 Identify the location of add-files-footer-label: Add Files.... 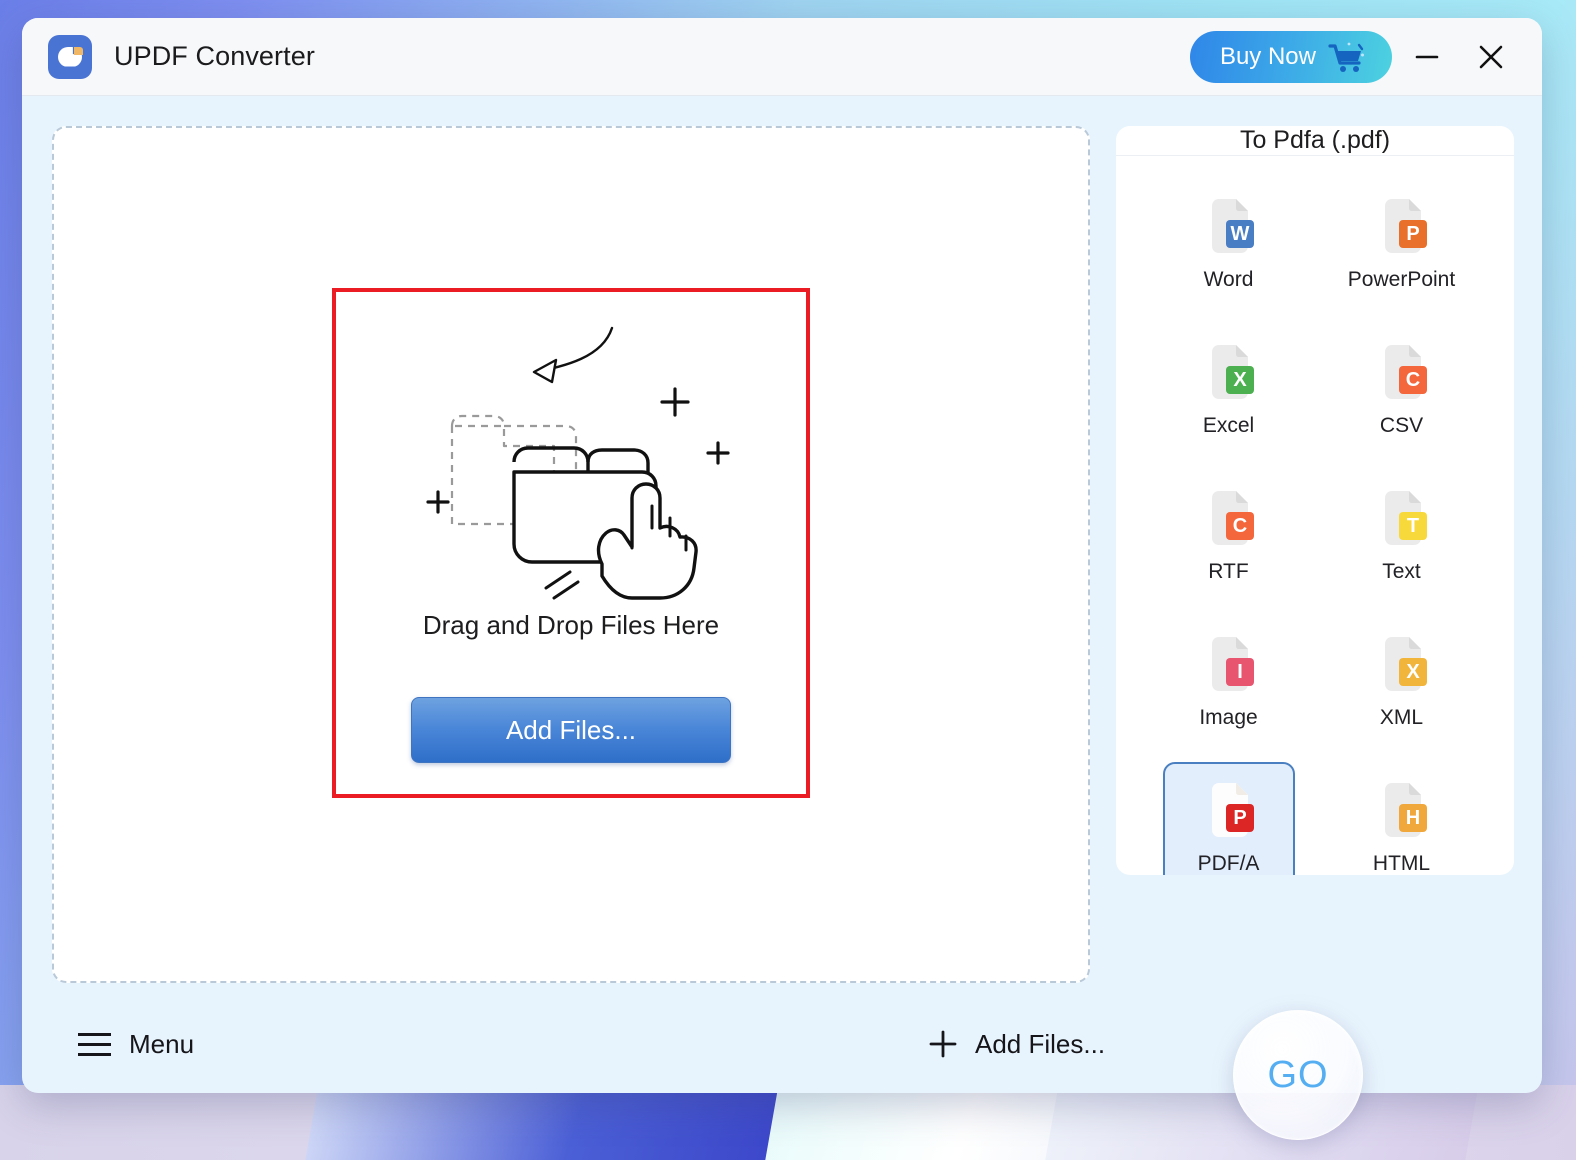
(1040, 1043).